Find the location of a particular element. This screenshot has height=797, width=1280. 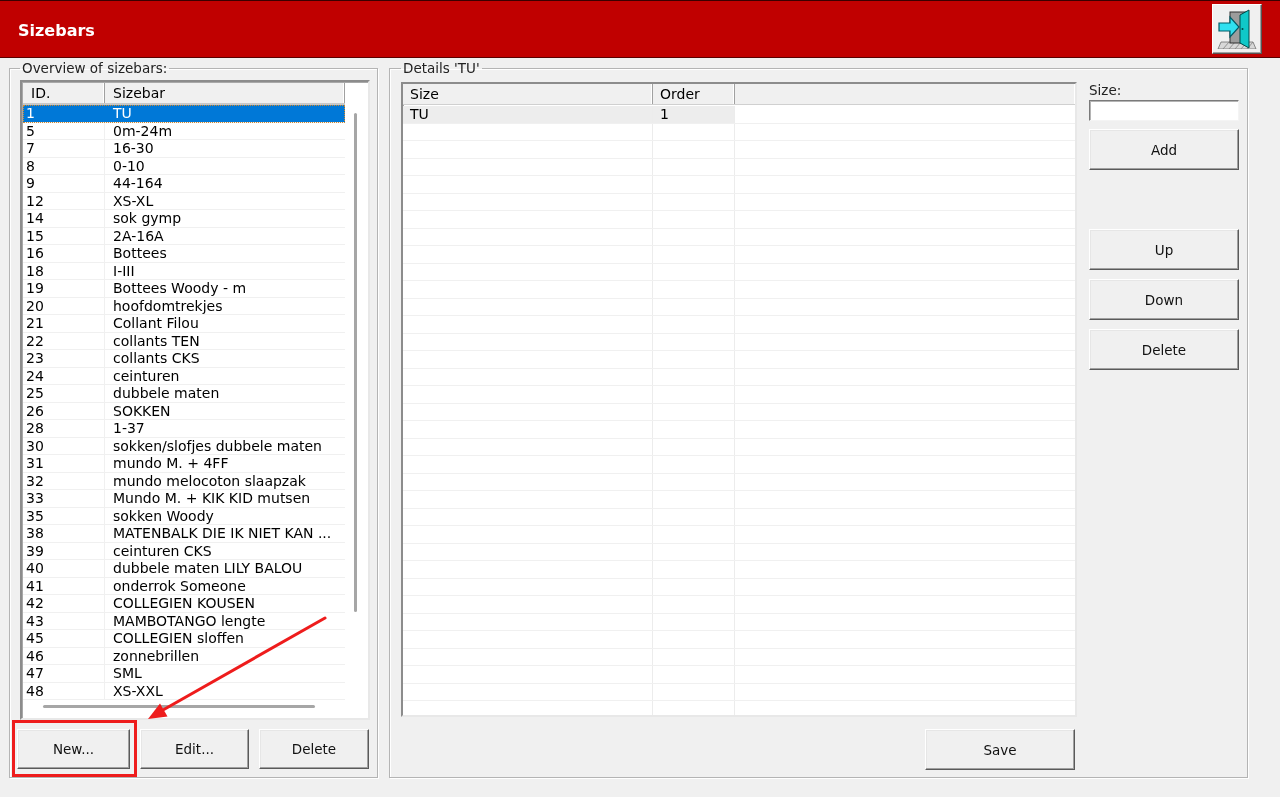

table-cell: 47 is located at coordinates (64, 673).